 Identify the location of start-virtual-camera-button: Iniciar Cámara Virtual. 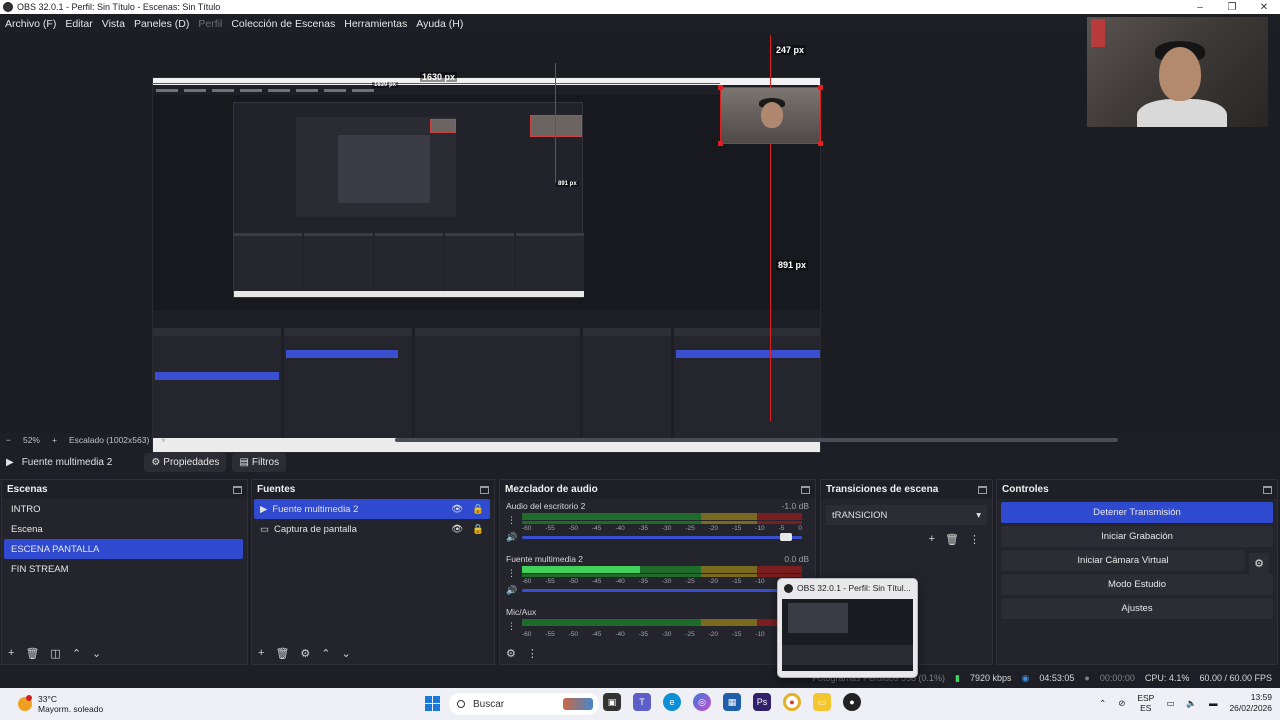
(1123, 560).